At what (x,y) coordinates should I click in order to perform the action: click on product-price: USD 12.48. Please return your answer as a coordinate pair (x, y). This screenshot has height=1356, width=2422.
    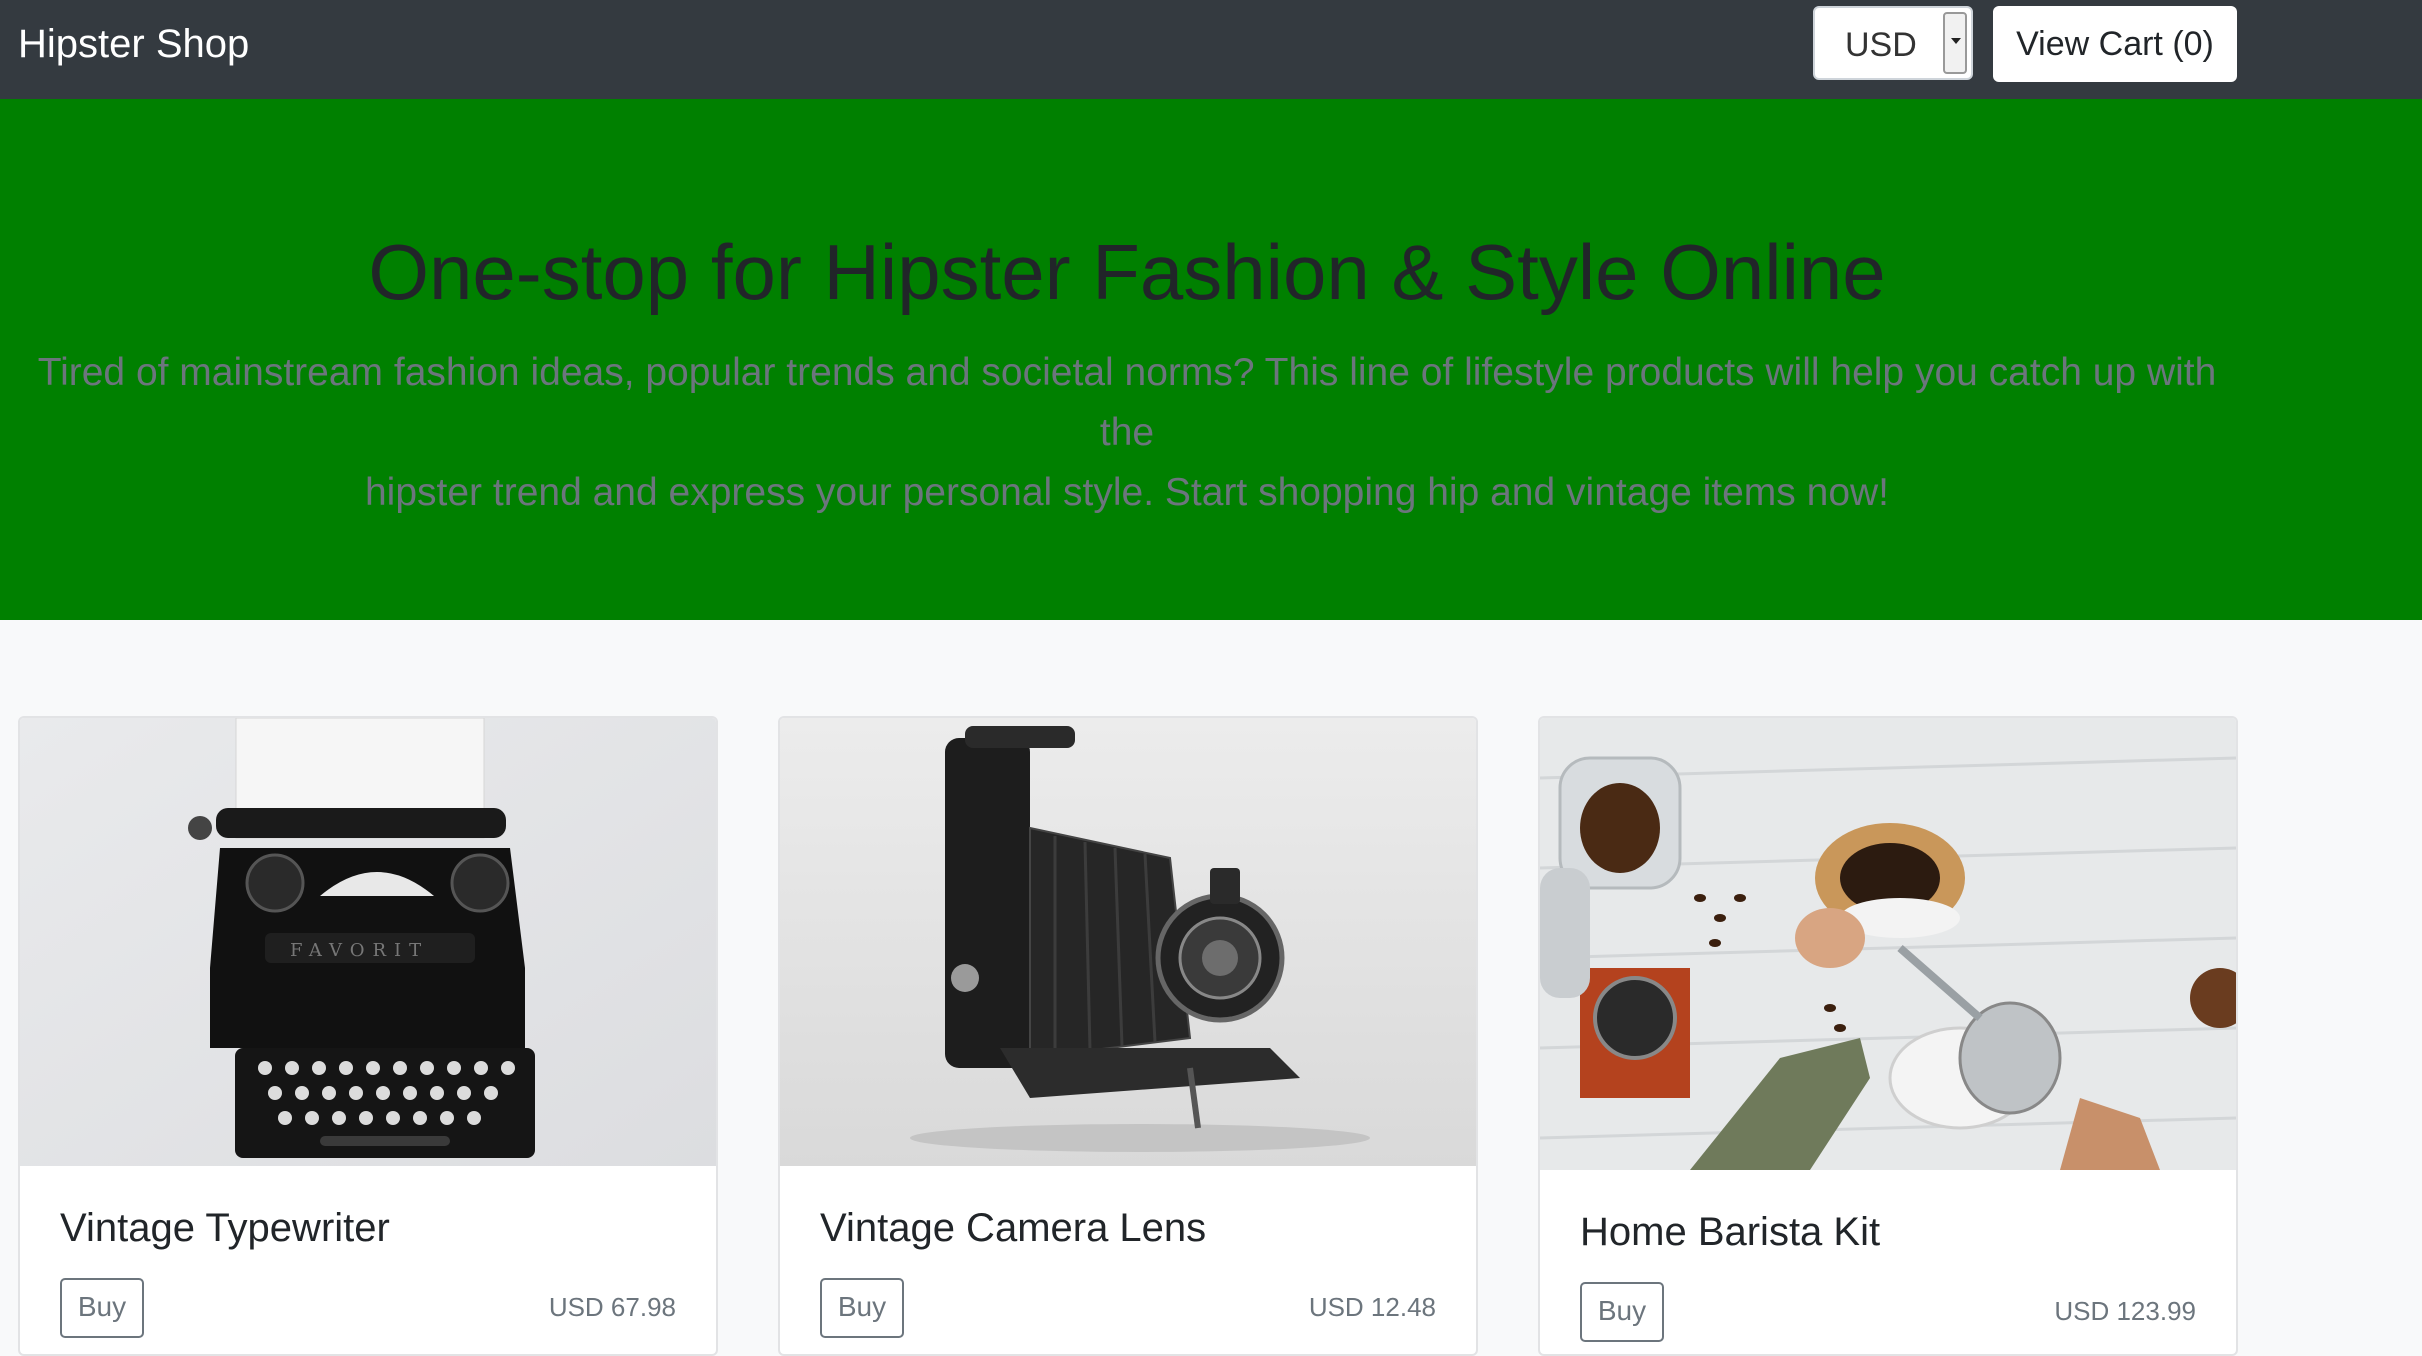
    Looking at the image, I should click on (1372, 1307).